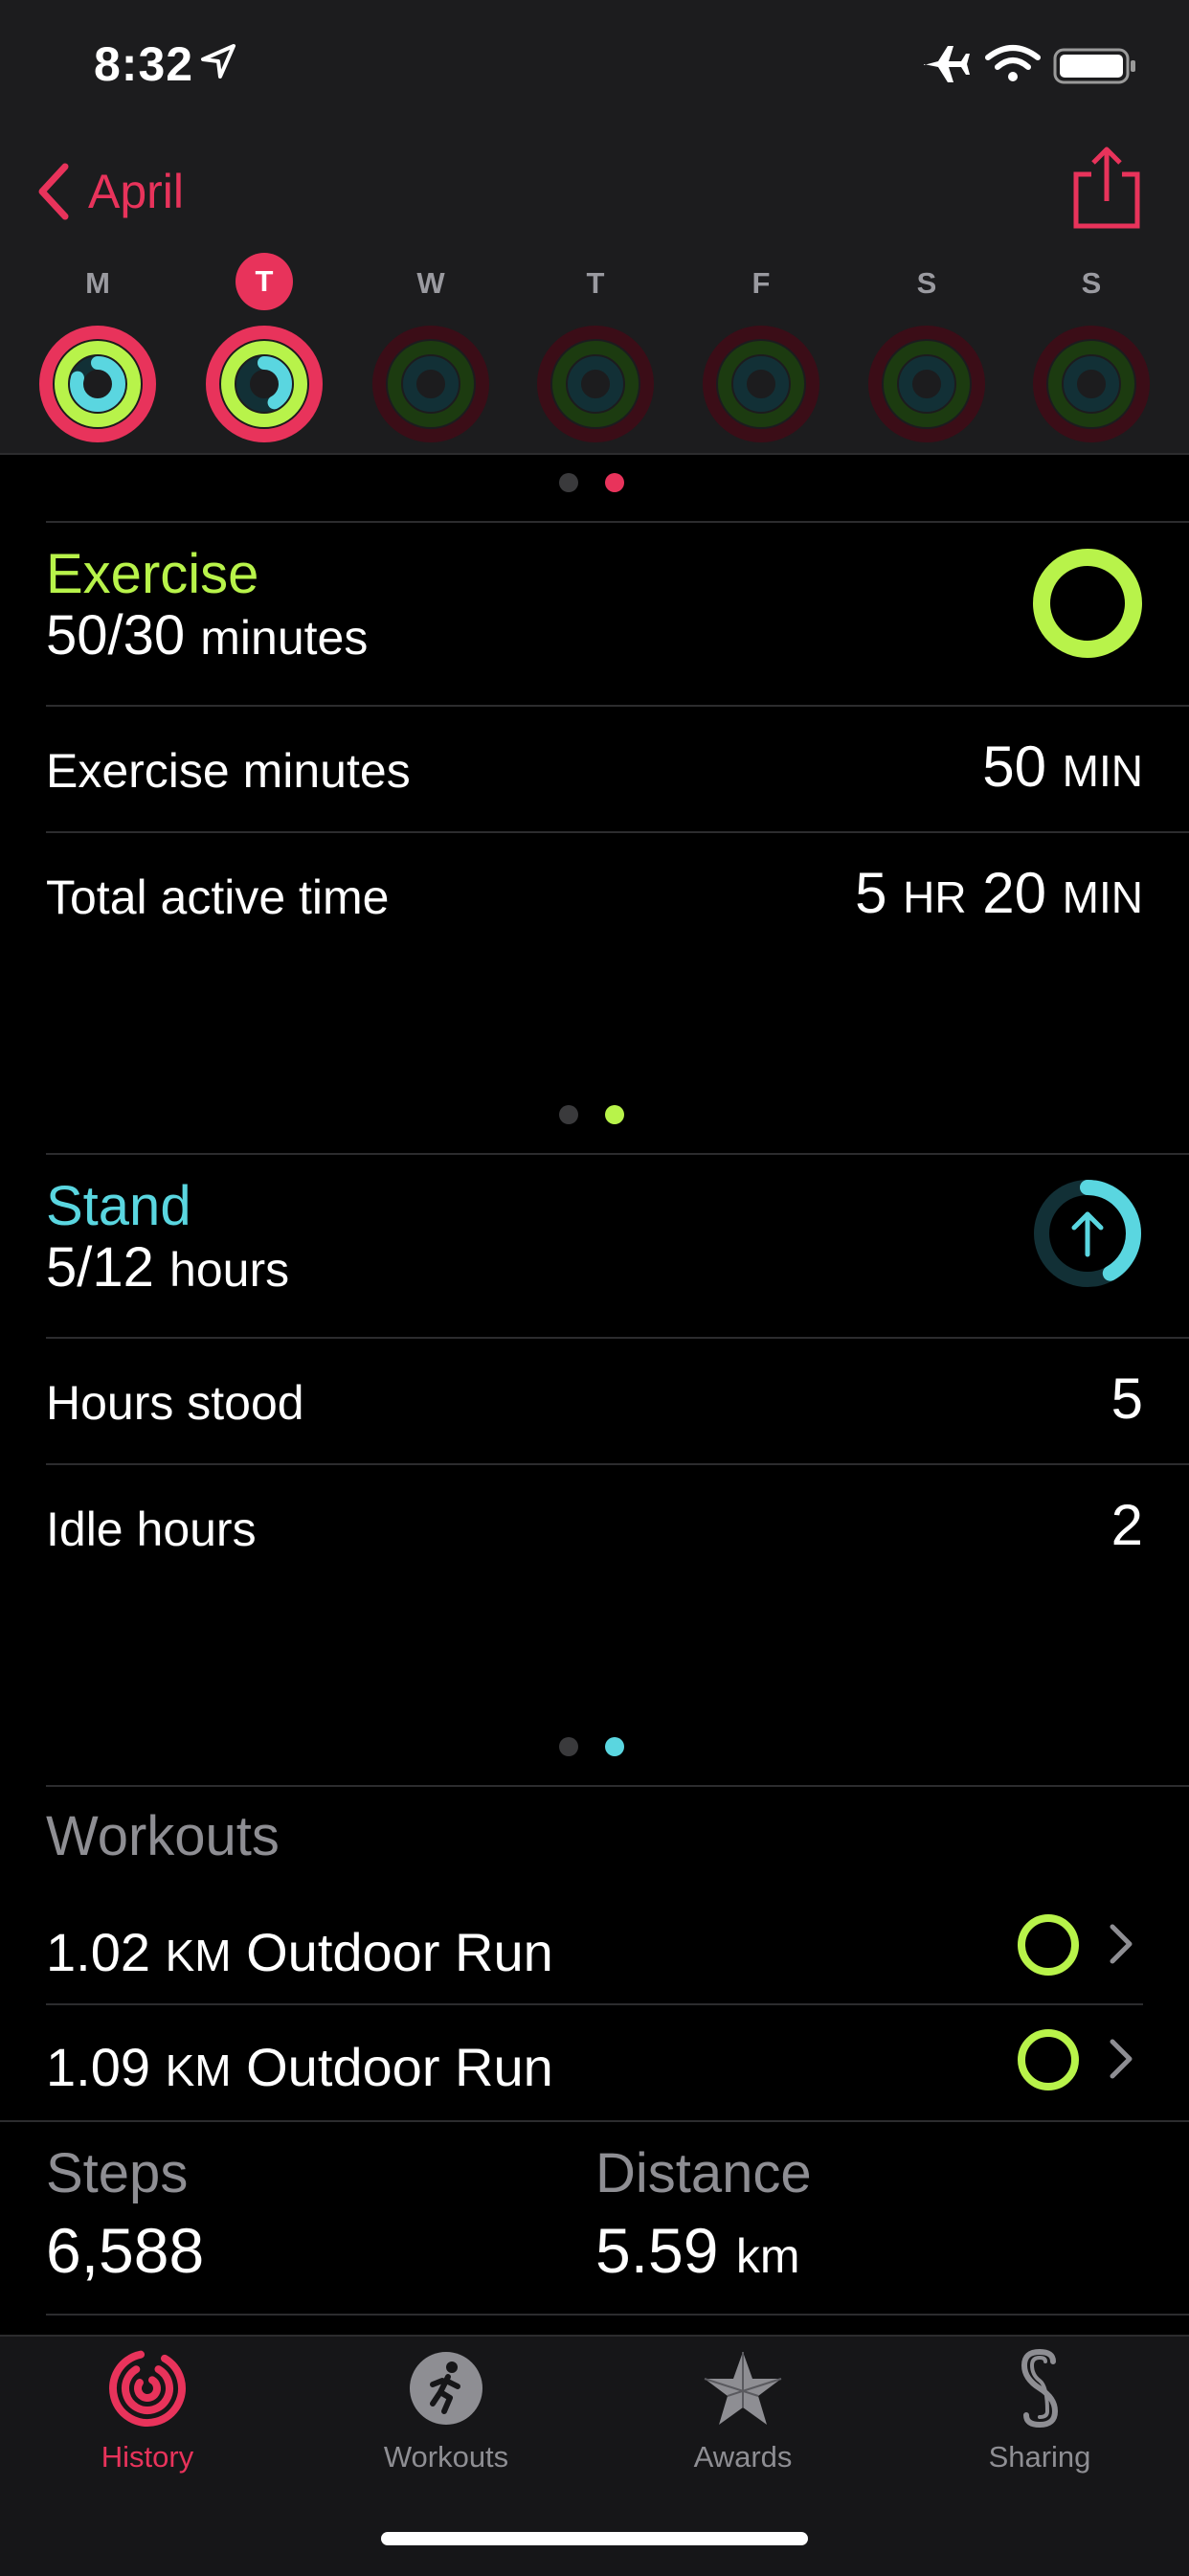 The height and width of the screenshot is (2576, 1189). I want to click on tab-history: History, so click(147, 2411).